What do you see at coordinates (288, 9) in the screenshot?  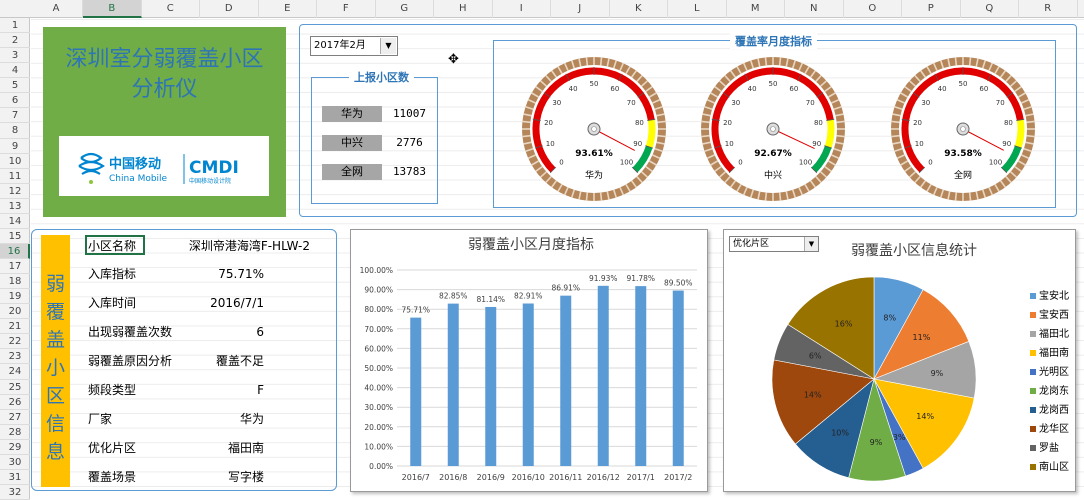 I see `column-header-e: E` at bounding box center [288, 9].